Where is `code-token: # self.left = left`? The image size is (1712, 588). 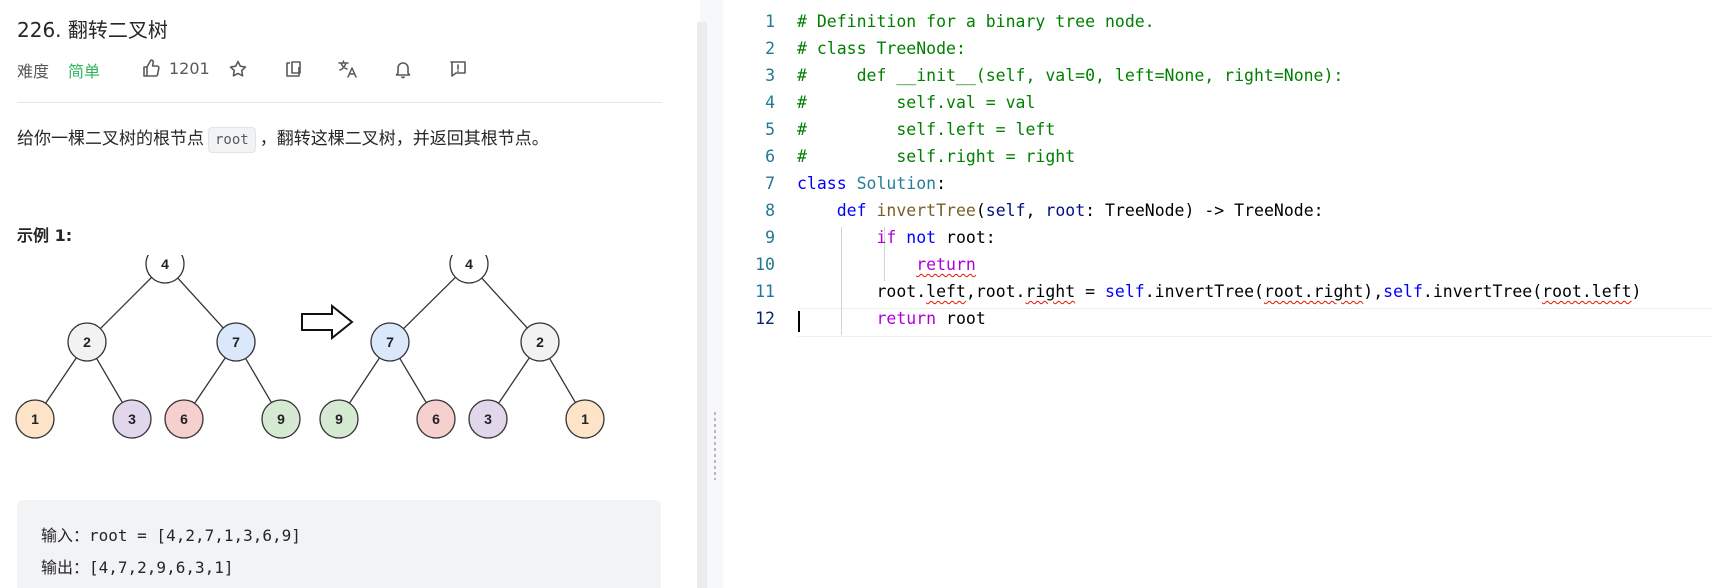 code-token: # self.left = left is located at coordinates (926, 129).